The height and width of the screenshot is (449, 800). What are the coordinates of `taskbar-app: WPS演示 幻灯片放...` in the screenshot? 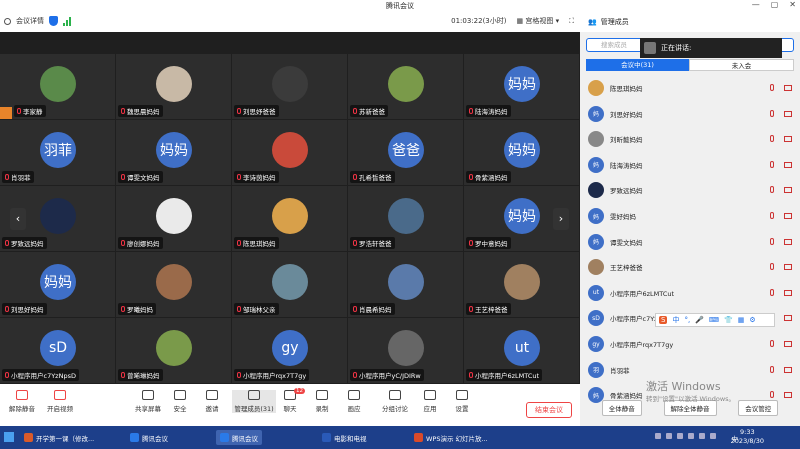 It's located at (451, 437).